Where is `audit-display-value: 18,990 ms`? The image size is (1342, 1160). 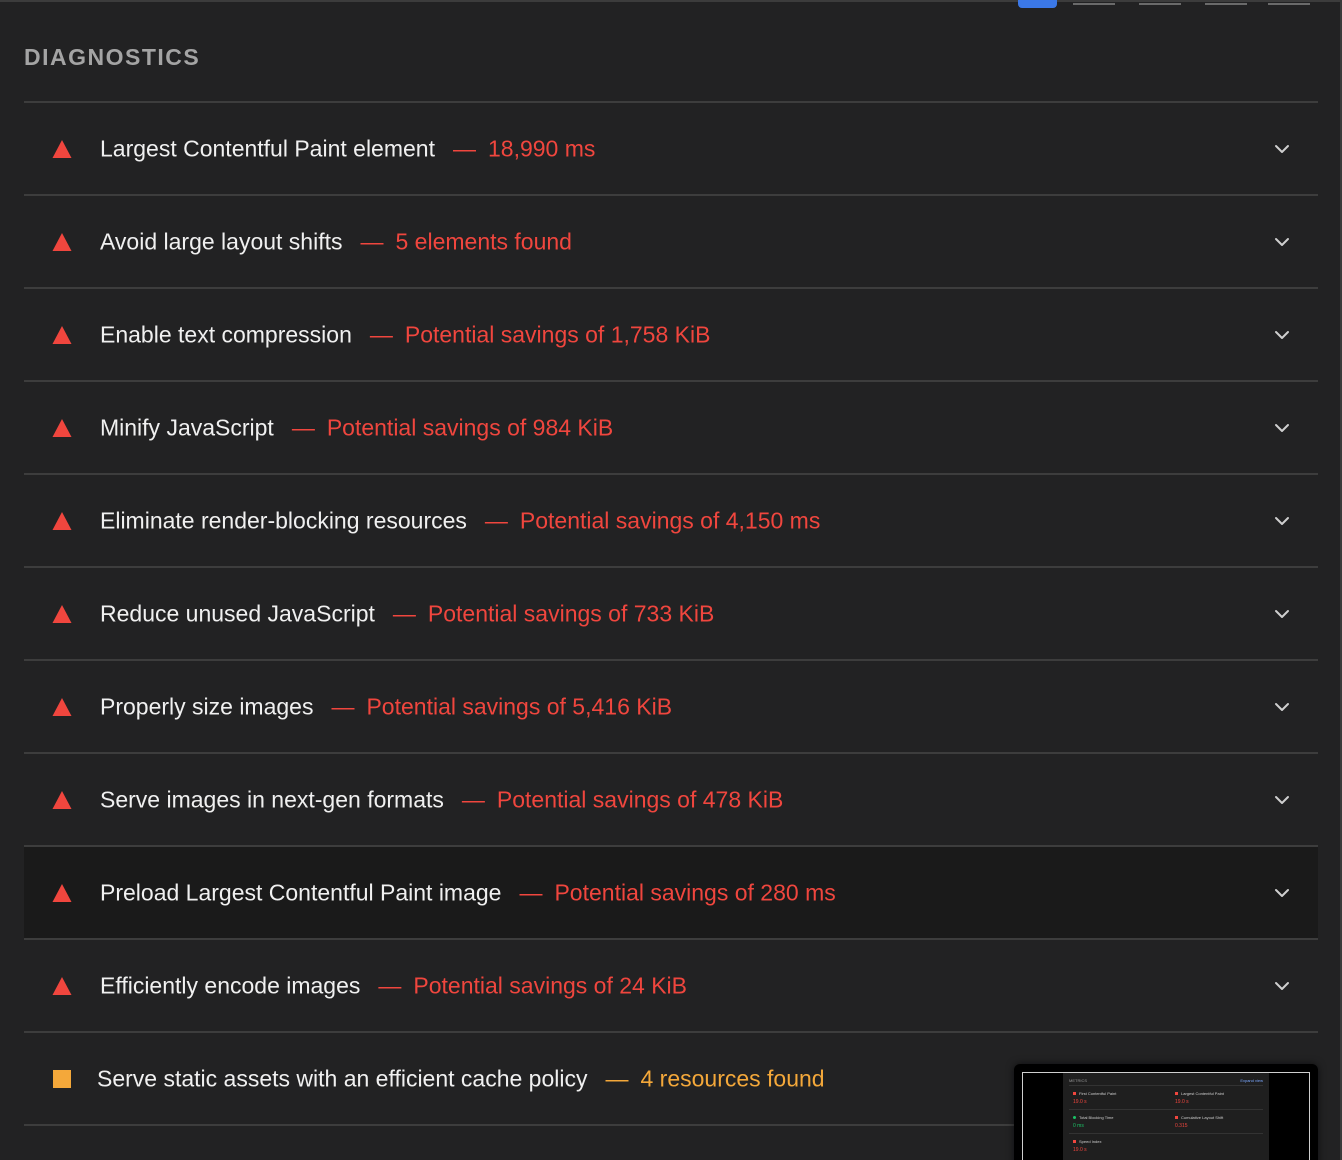
audit-display-value: 18,990 ms is located at coordinates (541, 148).